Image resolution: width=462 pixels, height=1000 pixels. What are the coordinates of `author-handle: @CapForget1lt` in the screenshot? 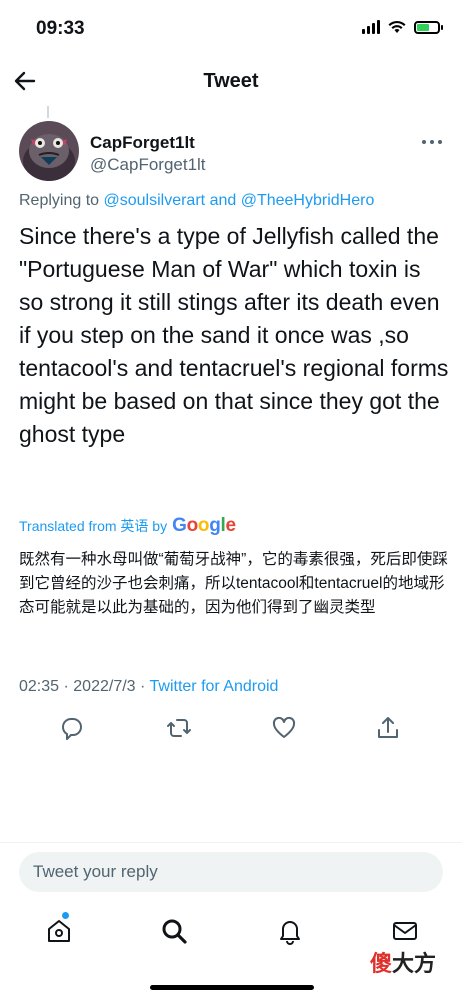 It's located at (148, 165).